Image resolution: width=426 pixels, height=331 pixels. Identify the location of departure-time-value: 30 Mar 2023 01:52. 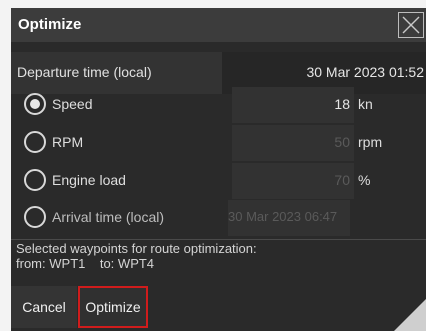
(365, 72).